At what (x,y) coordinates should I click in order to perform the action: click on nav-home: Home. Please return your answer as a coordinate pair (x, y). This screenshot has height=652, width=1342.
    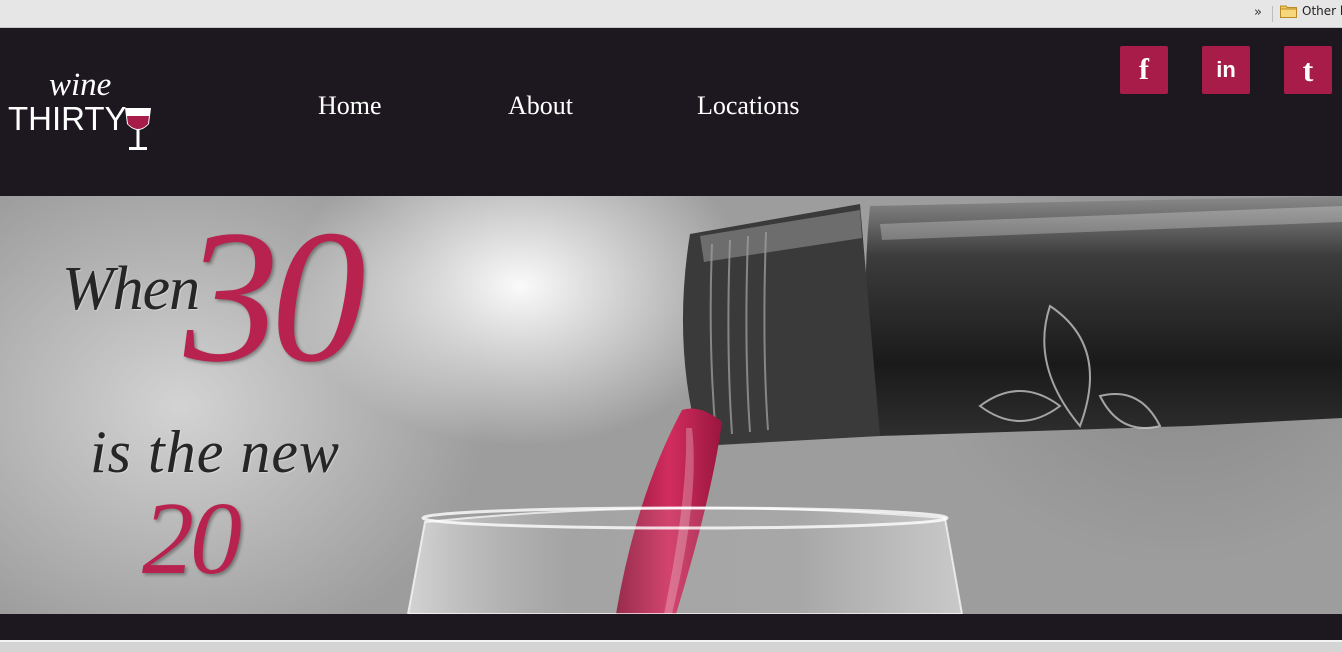
    Looking at the image, I should click on (350, 106).